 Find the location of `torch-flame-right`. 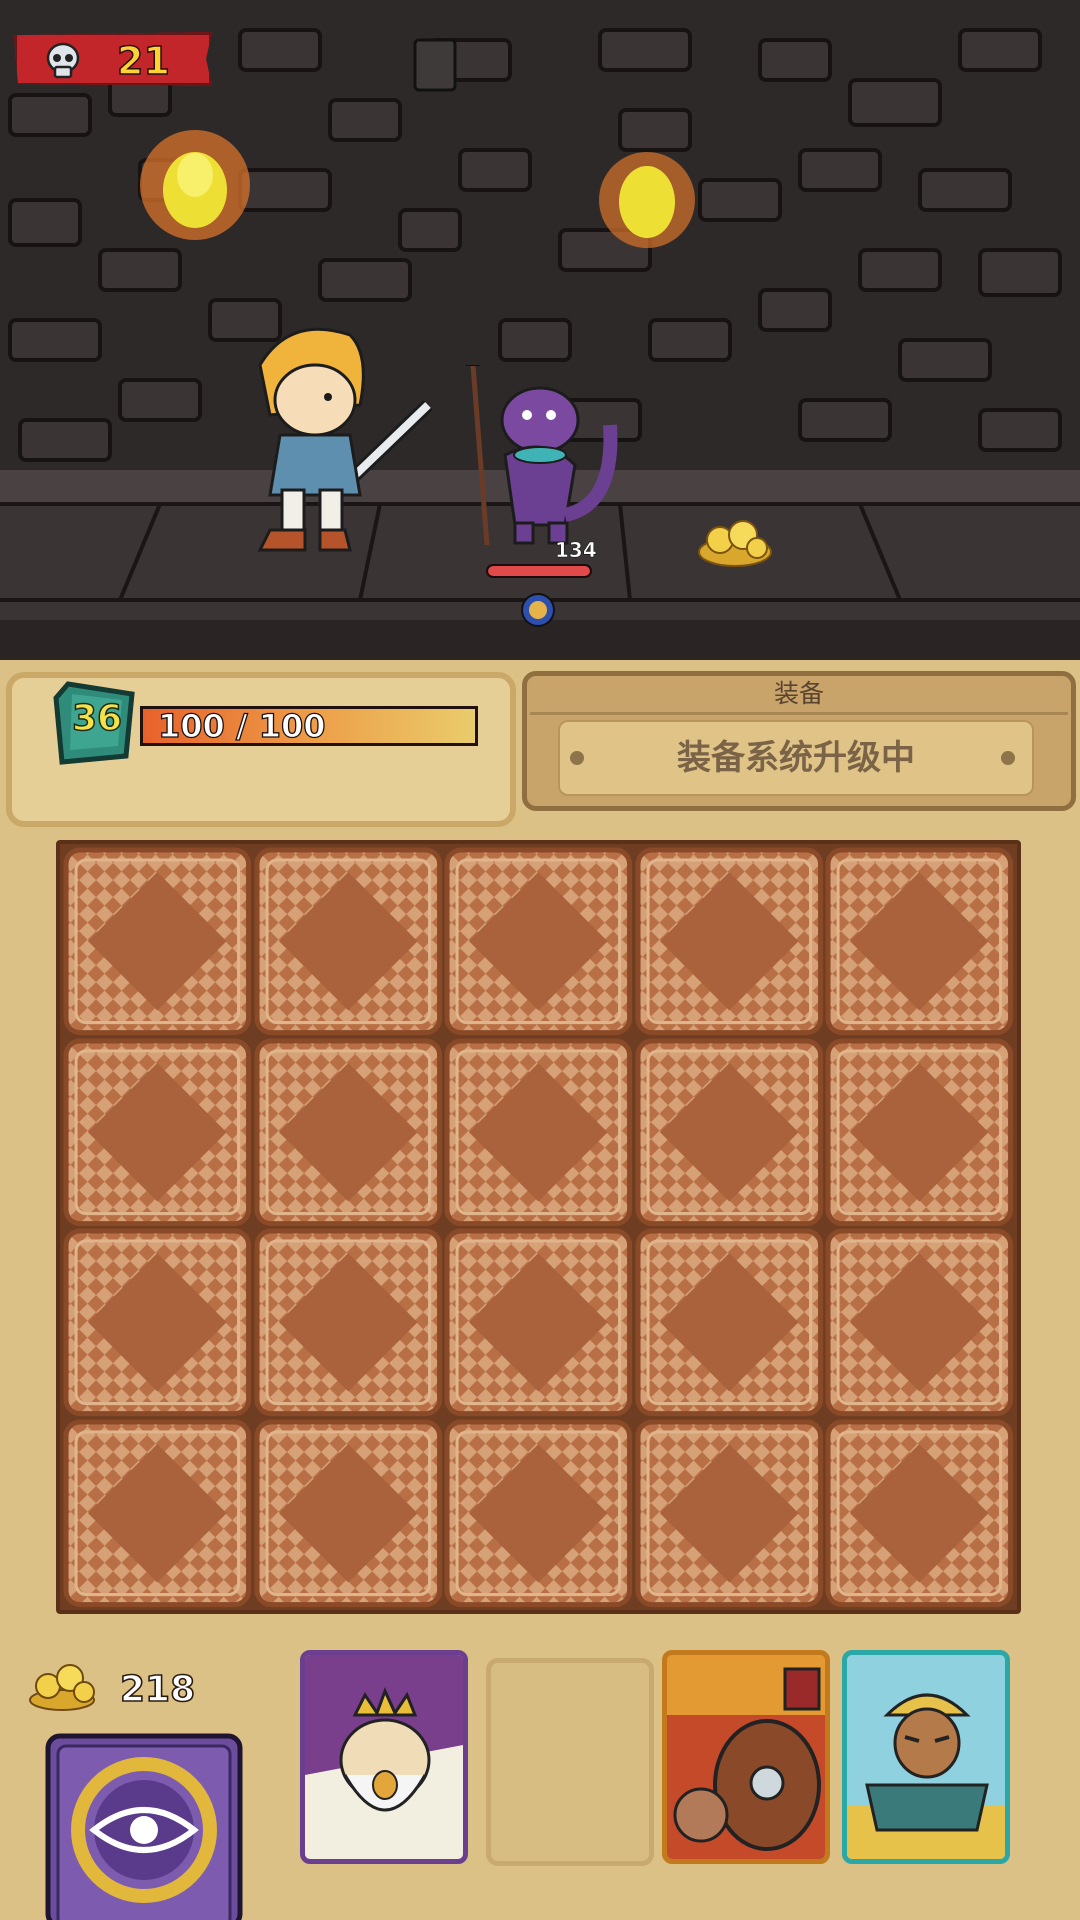

torch-flame-right is located at coordinates (647, 200).